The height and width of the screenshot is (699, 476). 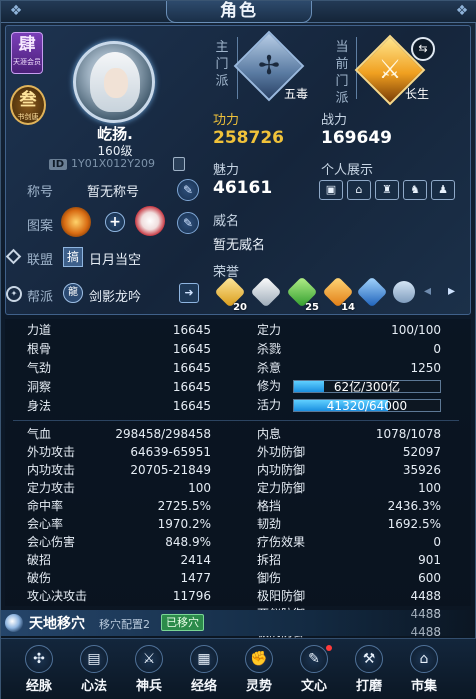 What do you see at coordinates (119, 596) in the screenshot?
I see `stat-row: 攻心决攻击 11796` at bounding box center [119, 596].